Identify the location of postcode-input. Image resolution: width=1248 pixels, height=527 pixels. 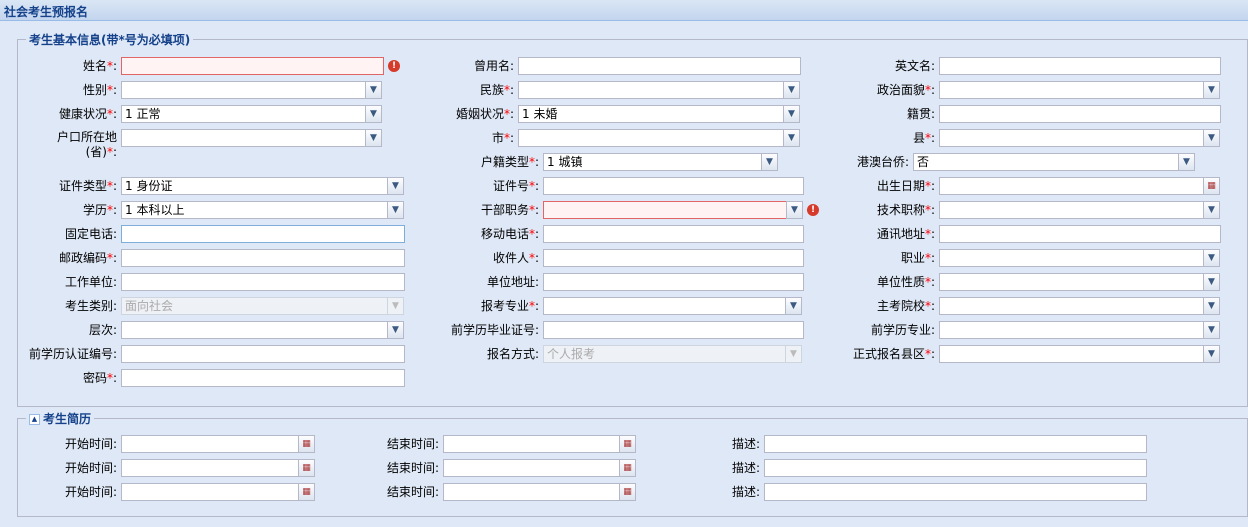
(263, 258).